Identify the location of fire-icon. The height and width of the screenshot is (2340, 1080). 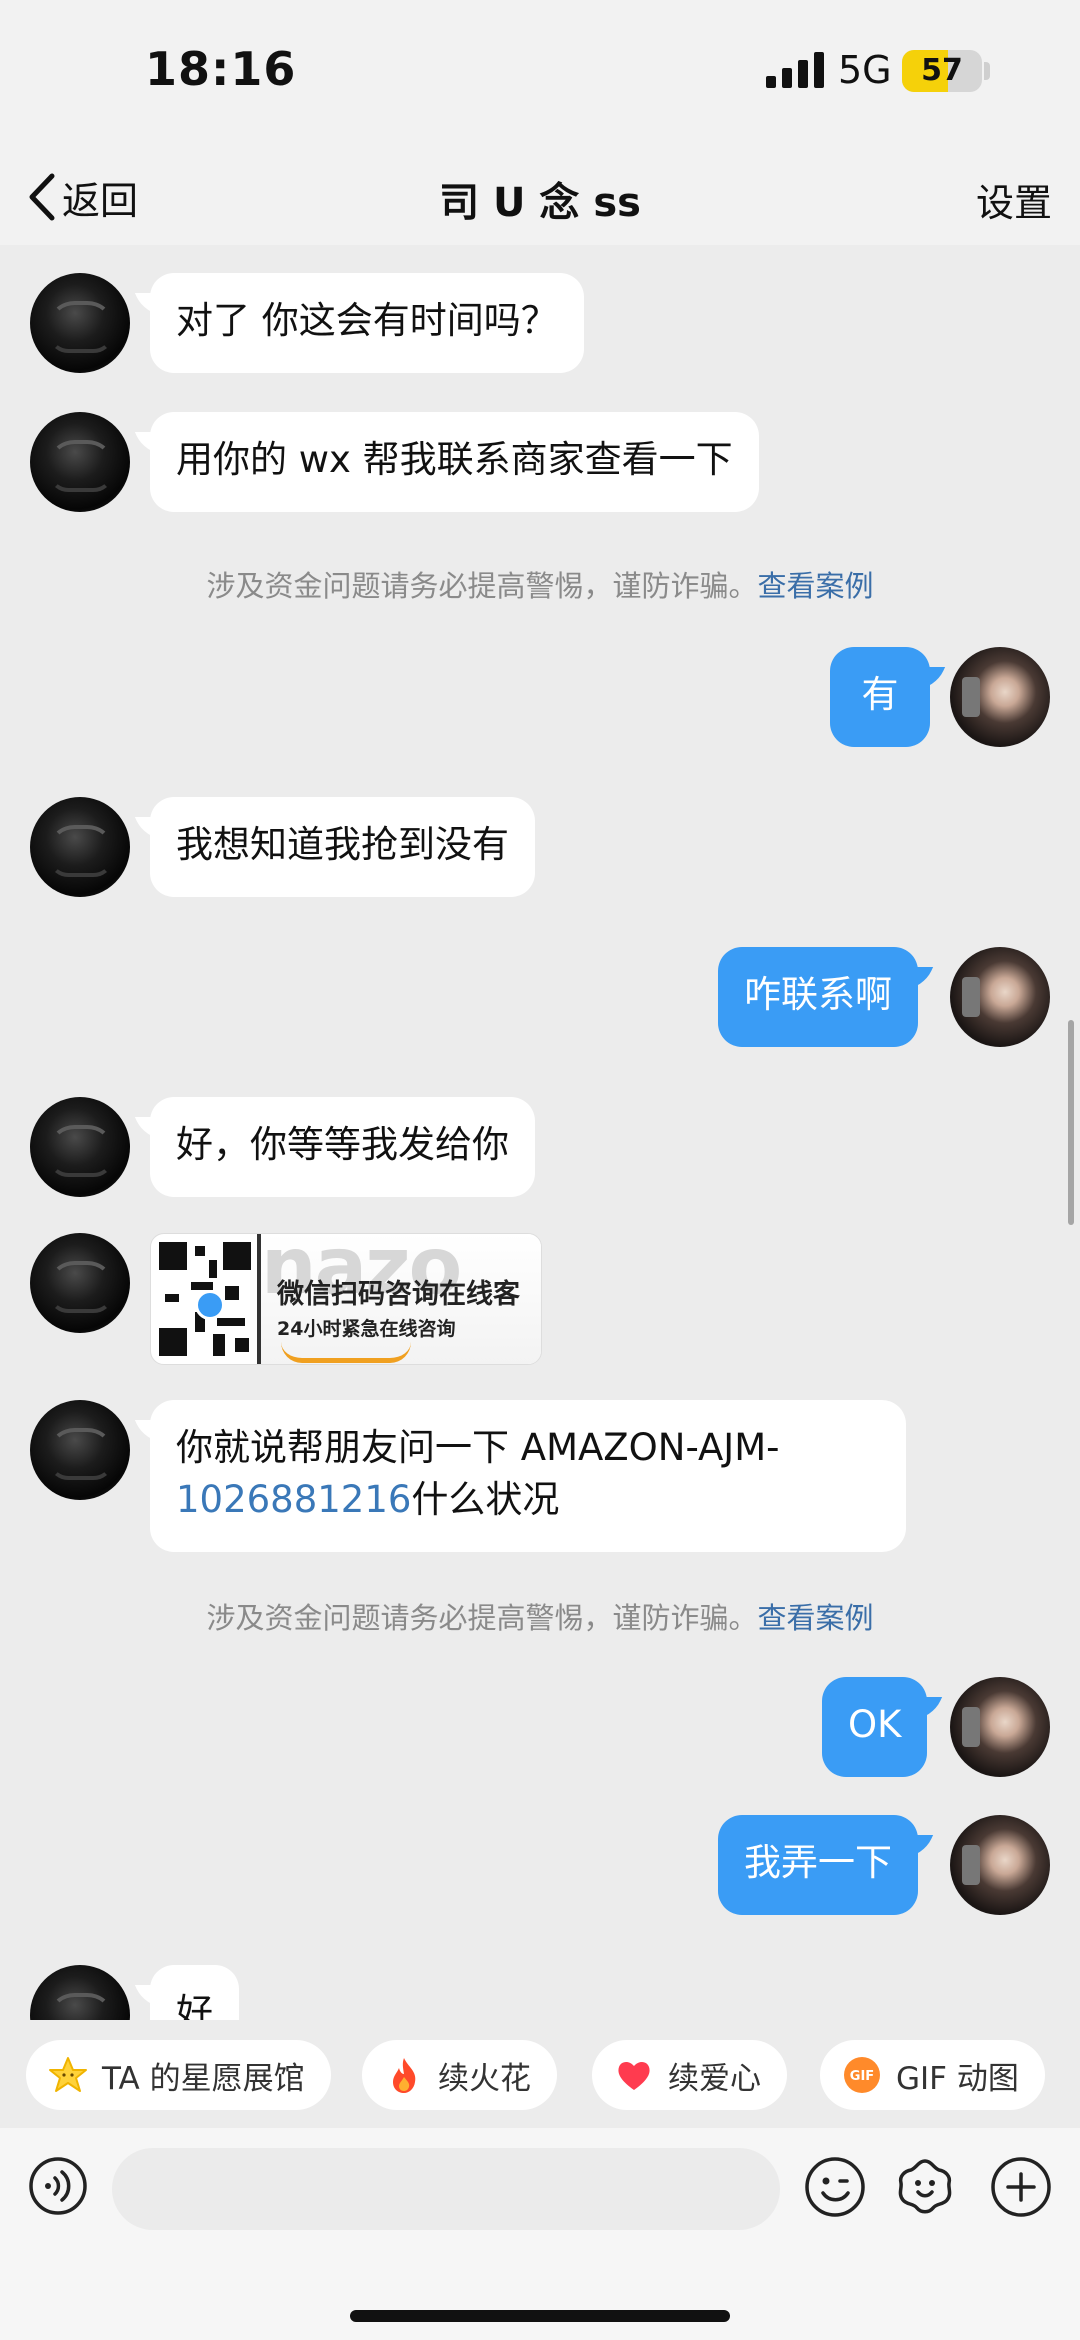
(404, 2075).